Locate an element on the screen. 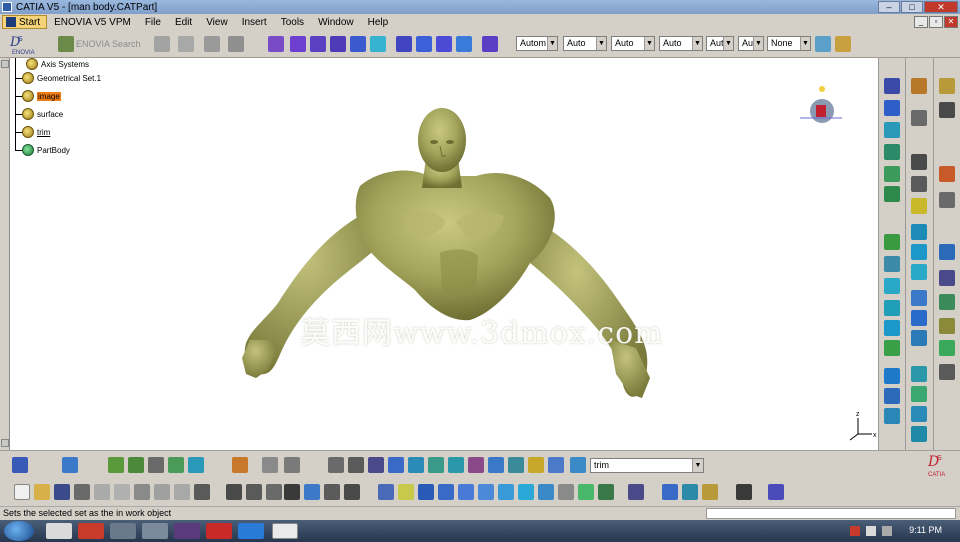 The width and height of the screenshot is (960, 542). tree-item-axis-systems: Axis Systems is located at coordinates (57, 64).